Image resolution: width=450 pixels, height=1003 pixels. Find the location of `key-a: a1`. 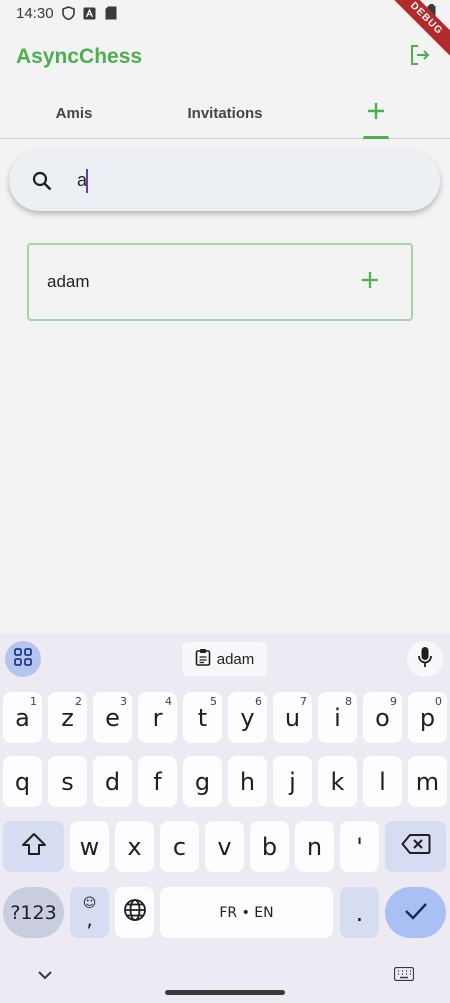

key-a: a1 is located at coordinates (22, 717).